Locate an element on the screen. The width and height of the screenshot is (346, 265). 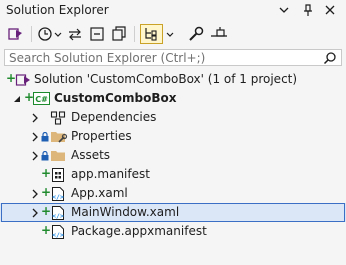
tree-row-app-manifest: + app.manifest is located at coordinates (173, 174).